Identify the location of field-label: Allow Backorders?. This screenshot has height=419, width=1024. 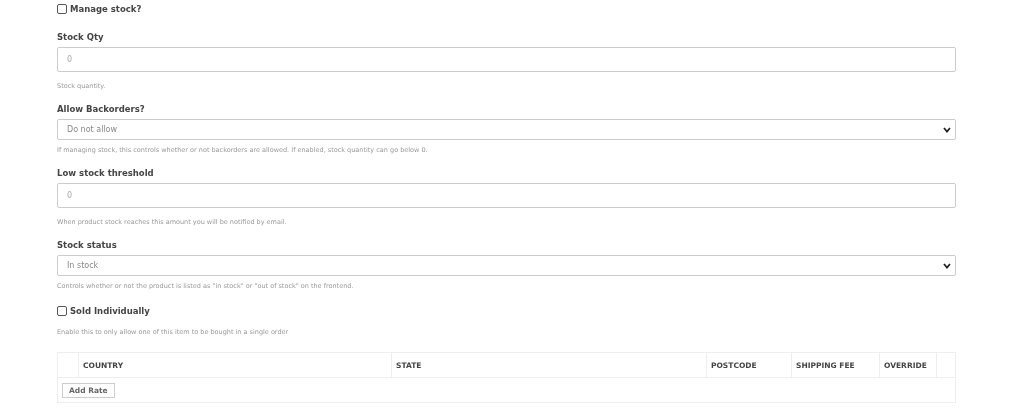
(101, 109).